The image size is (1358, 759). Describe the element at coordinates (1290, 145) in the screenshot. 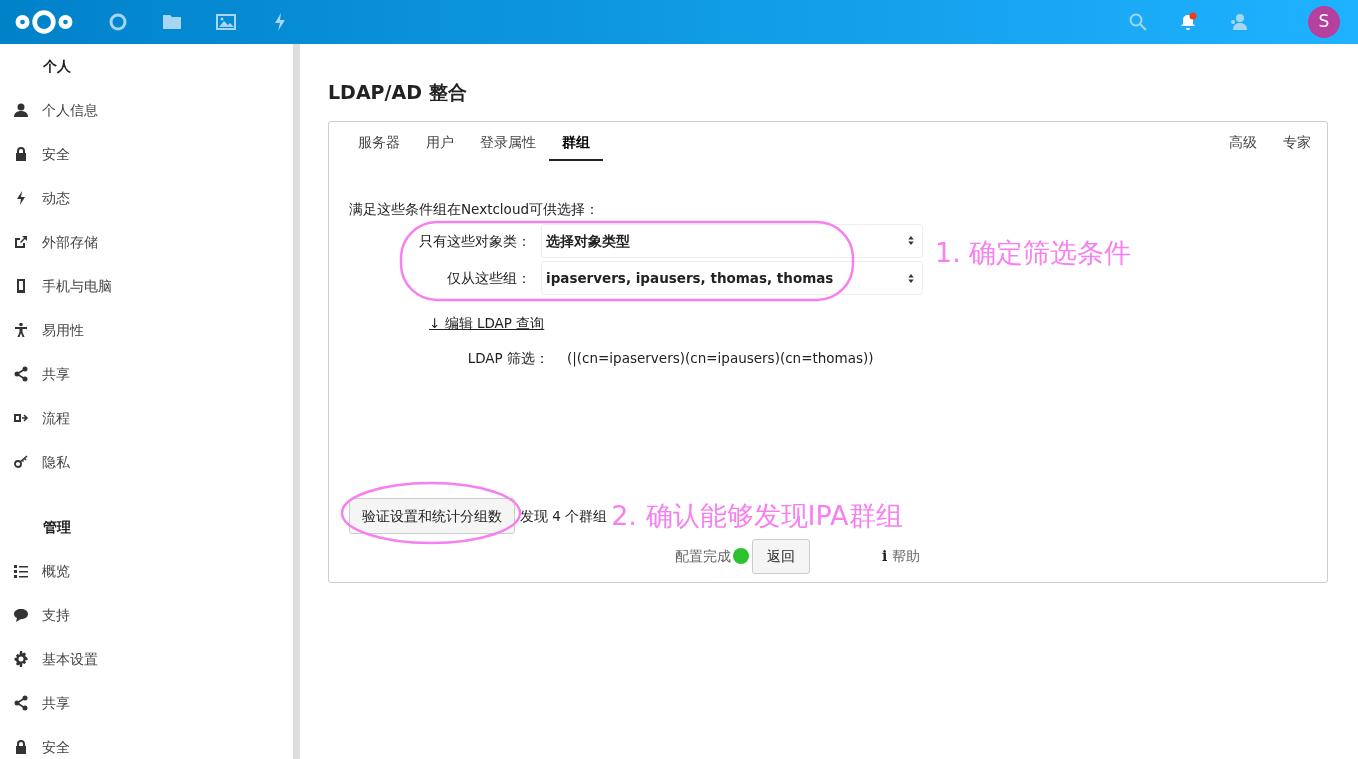

I see `tab: 专家` at that location.